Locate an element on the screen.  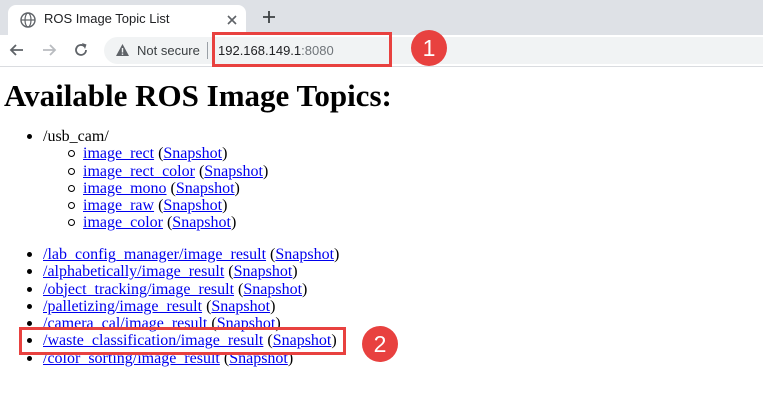
address-separator is located at coordinates (207, 50).